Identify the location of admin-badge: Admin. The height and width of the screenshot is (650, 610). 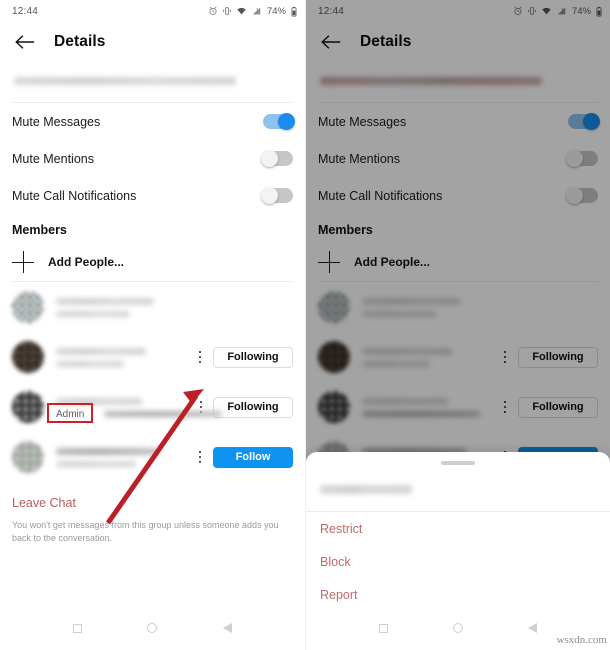
(70, 414).